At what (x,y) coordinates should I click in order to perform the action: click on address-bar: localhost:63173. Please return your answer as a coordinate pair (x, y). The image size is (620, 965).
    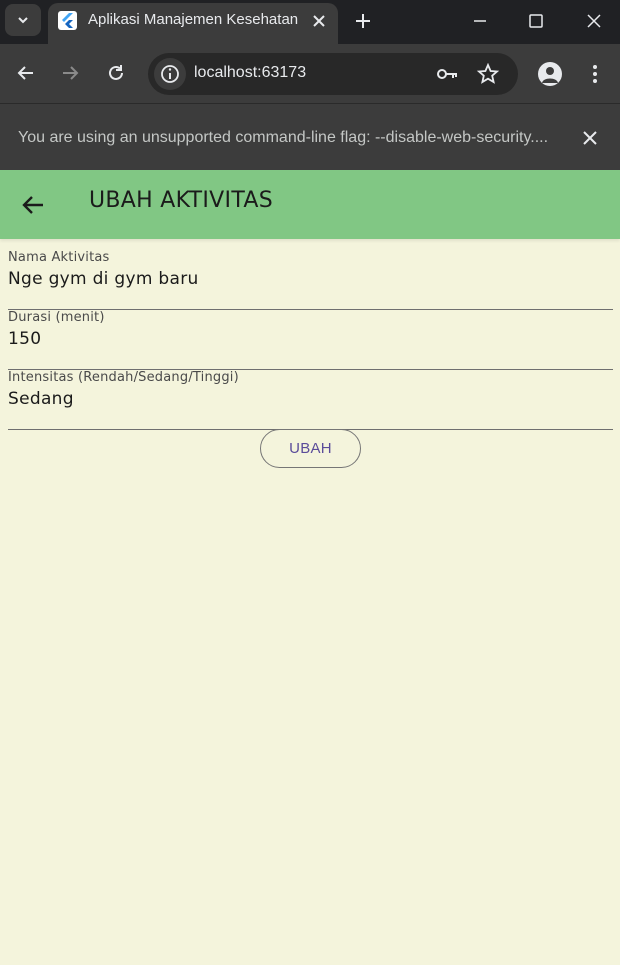
    Looking at the image, I should click on (333, 74).